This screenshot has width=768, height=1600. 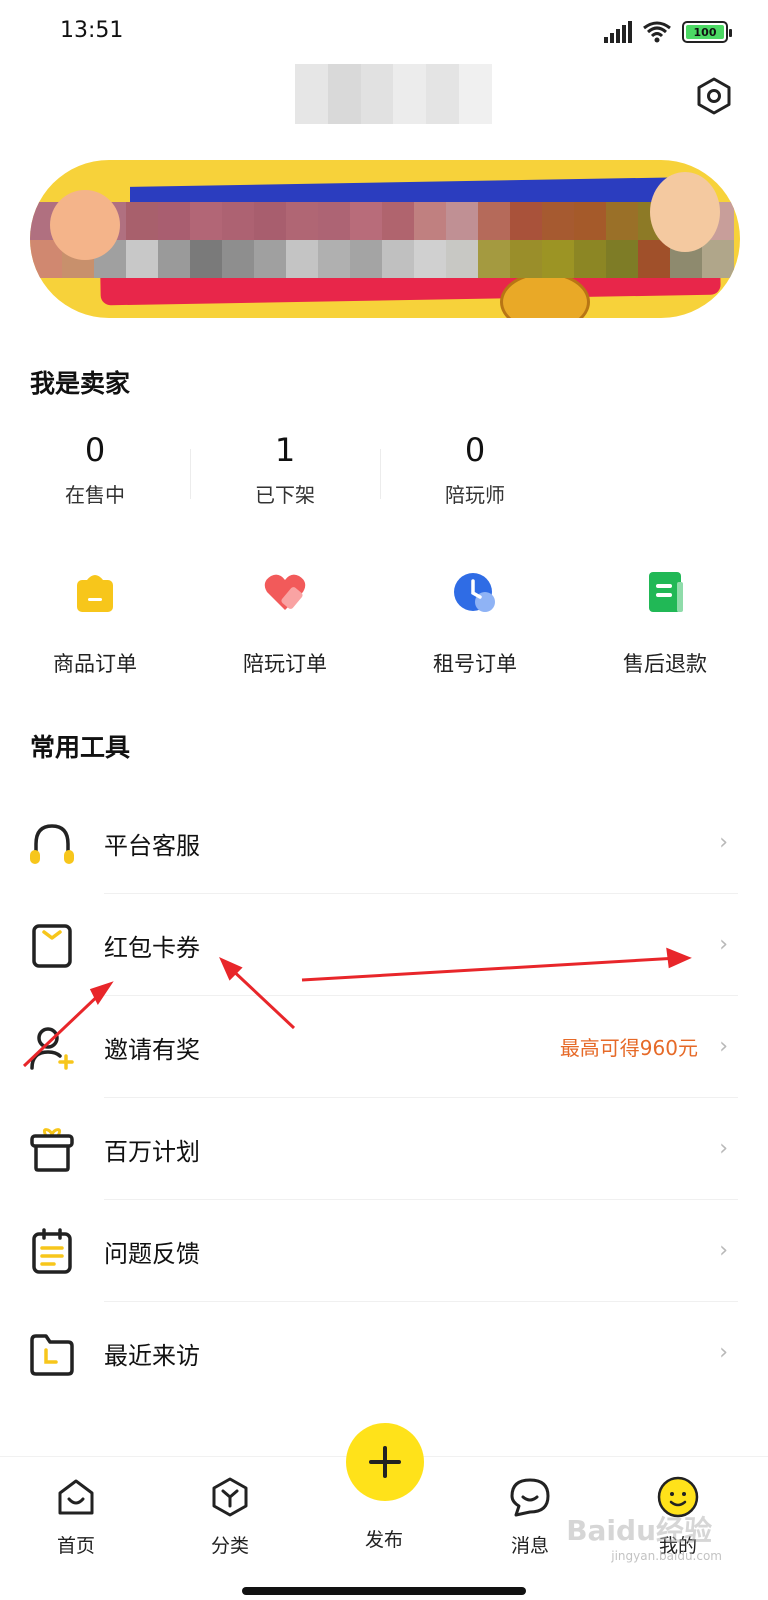 What do you see at coordinates (665, 664) in the screenshot?
I see `order-label: 售后退款` at bounding box center [665, 664].